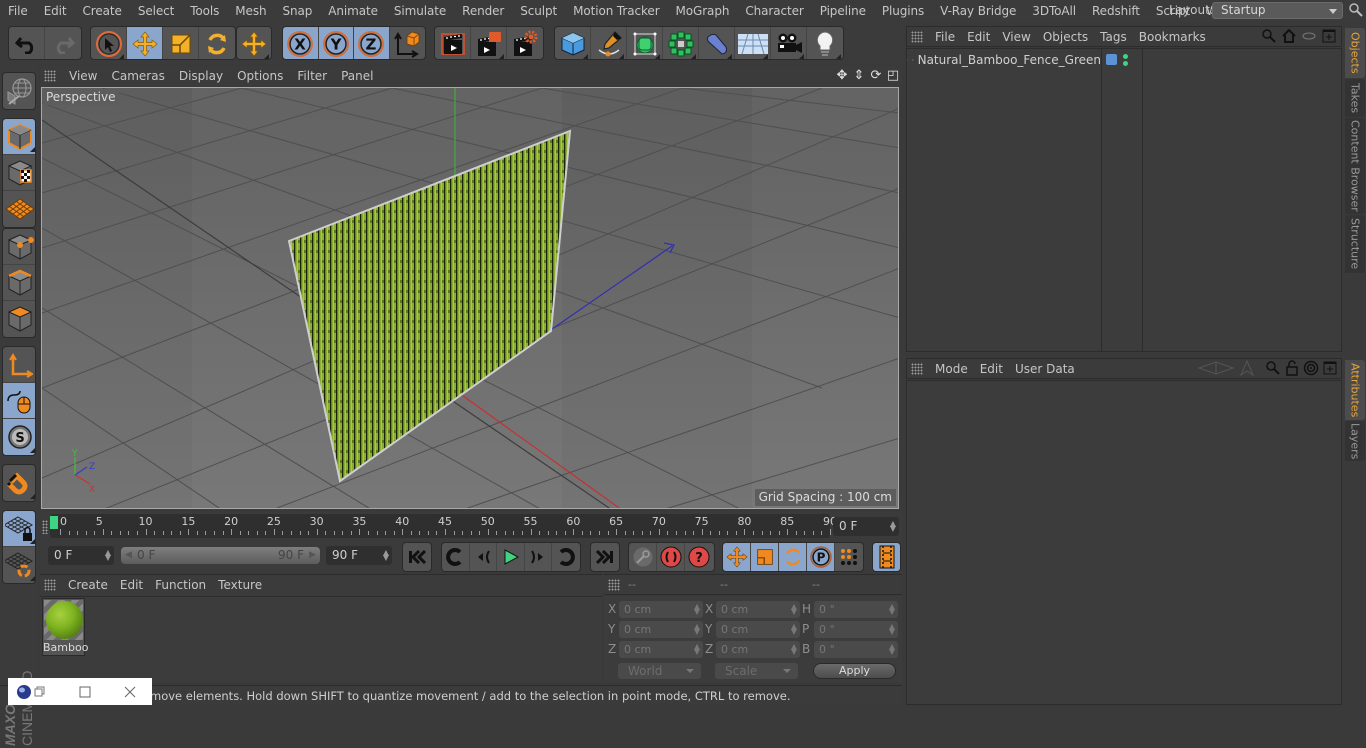  What do you see at coordinates (18, 11) in the screenshot?
I see `menu-file: File` at bounding box center [18, 11].